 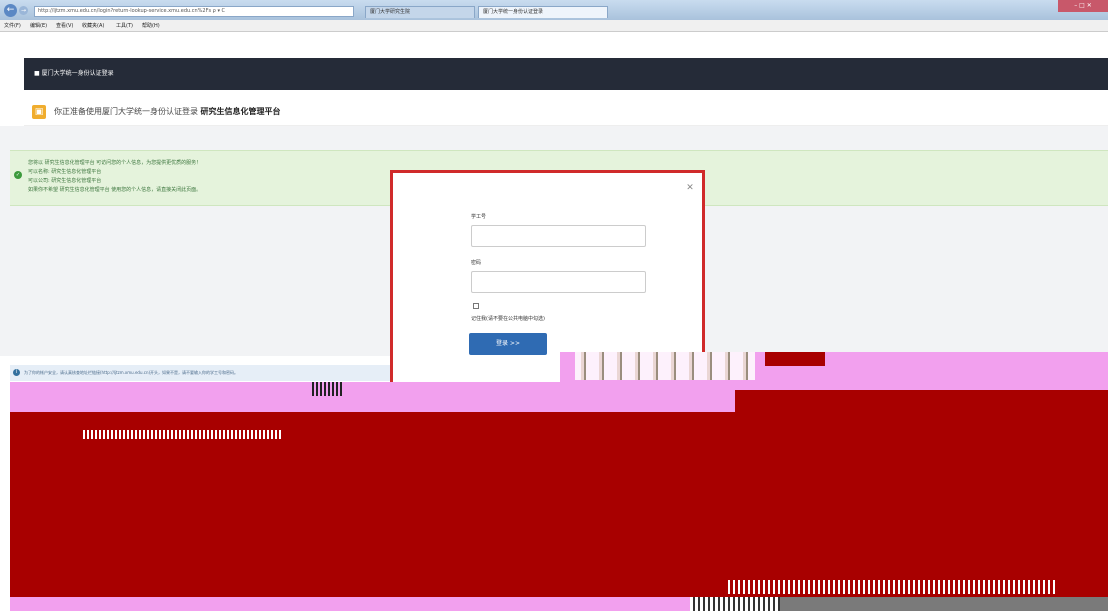 What do you see at coordinates (420, 12) in the screenshot?
I see `browser-tab-graduate-school: 厦门大学研究生院` at bounding box center [420, 12].